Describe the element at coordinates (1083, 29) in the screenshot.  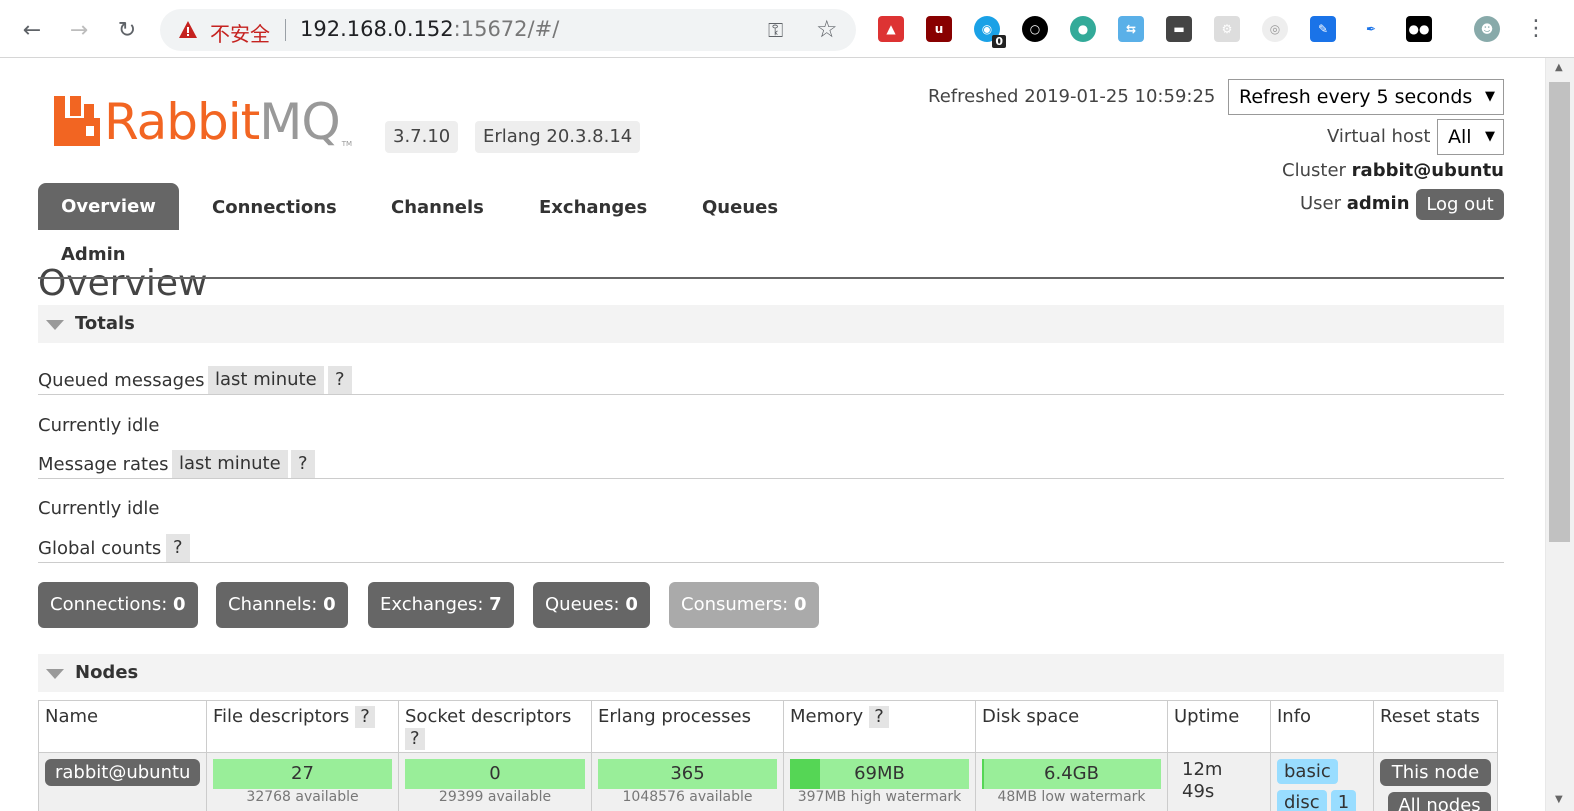
I see `green-extension-icon: ●` at that location.